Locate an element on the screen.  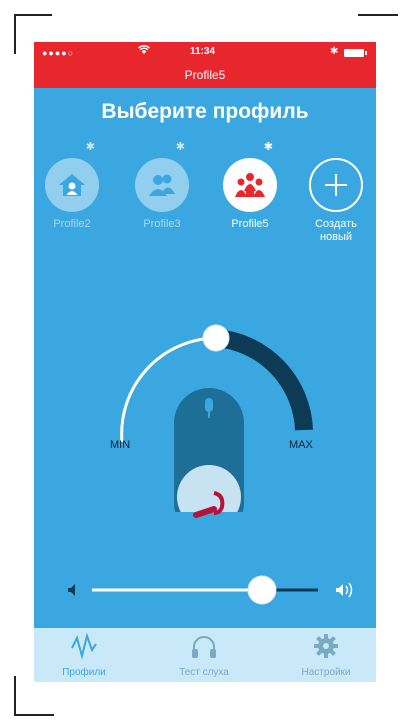
profile-label: Profile5 is located at coordinates (250, 224).